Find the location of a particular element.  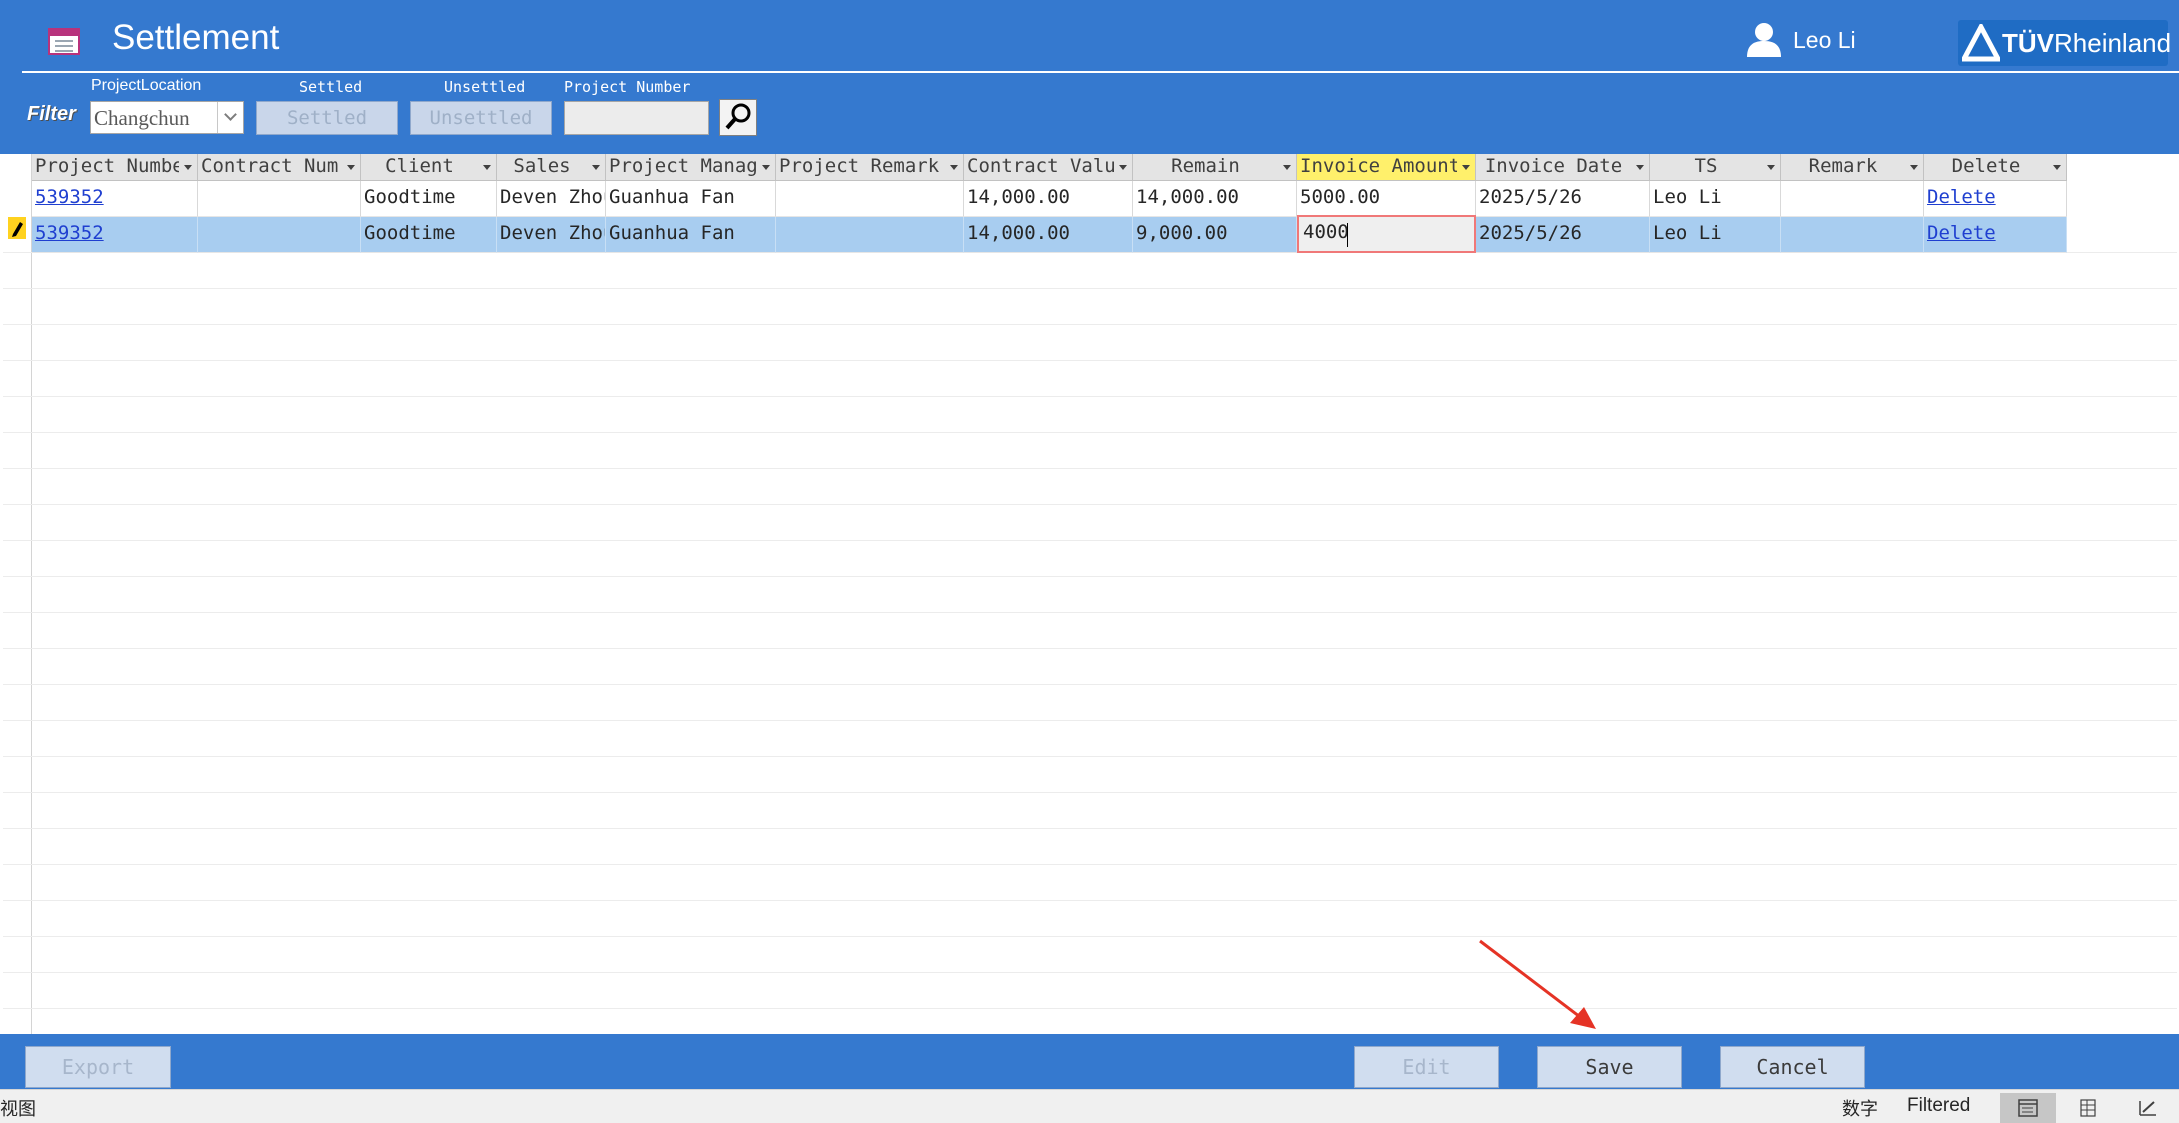

design-view-button is located at coordinates (2148, 1108).